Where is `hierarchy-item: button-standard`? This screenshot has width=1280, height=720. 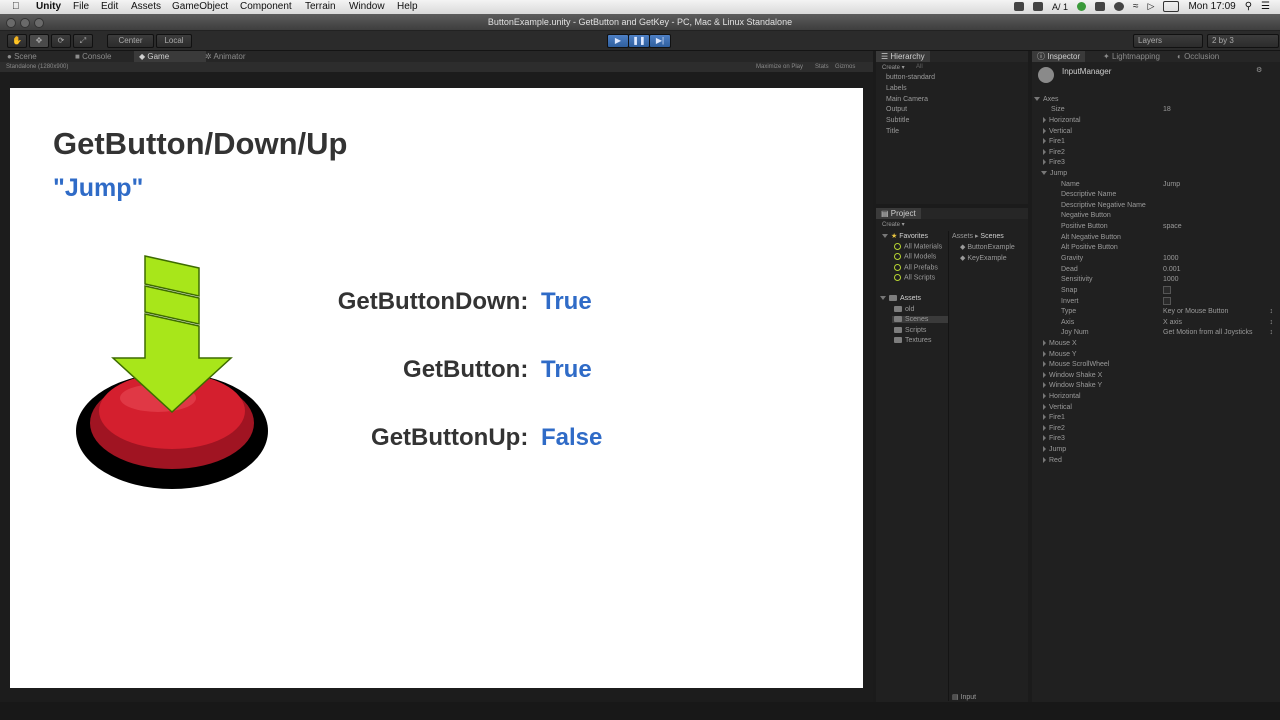
hierarchy-item: button-standard is located at coordinates (910, 77).